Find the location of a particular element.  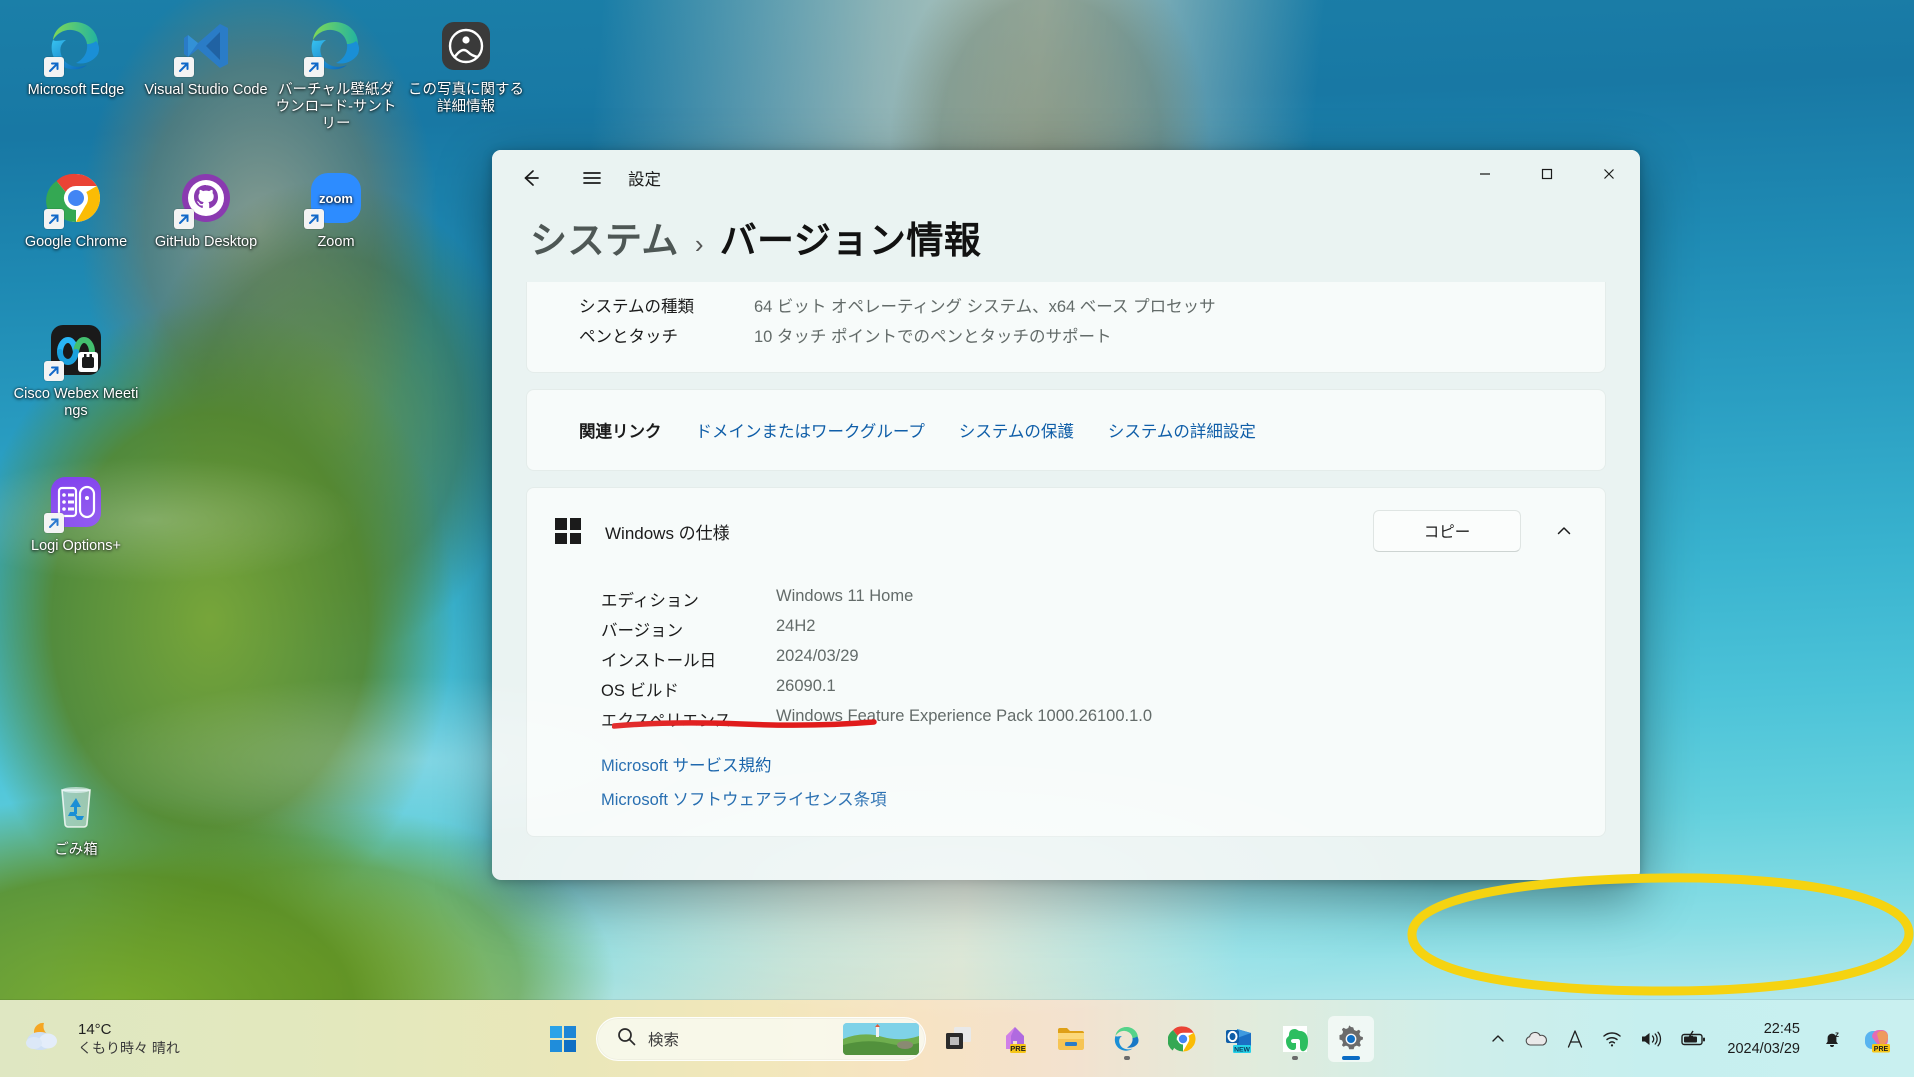

start-button is located at coordinates (563, 1039).